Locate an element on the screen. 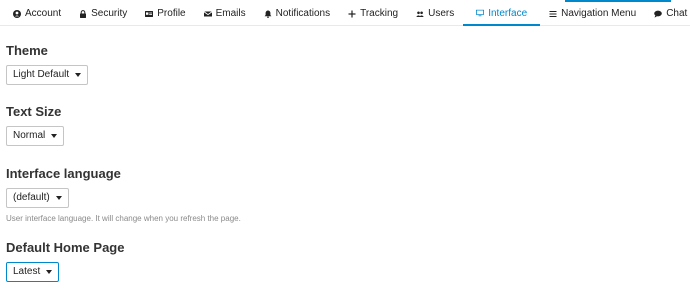  theme-select: Light Default is located at coordinates (47, 74).